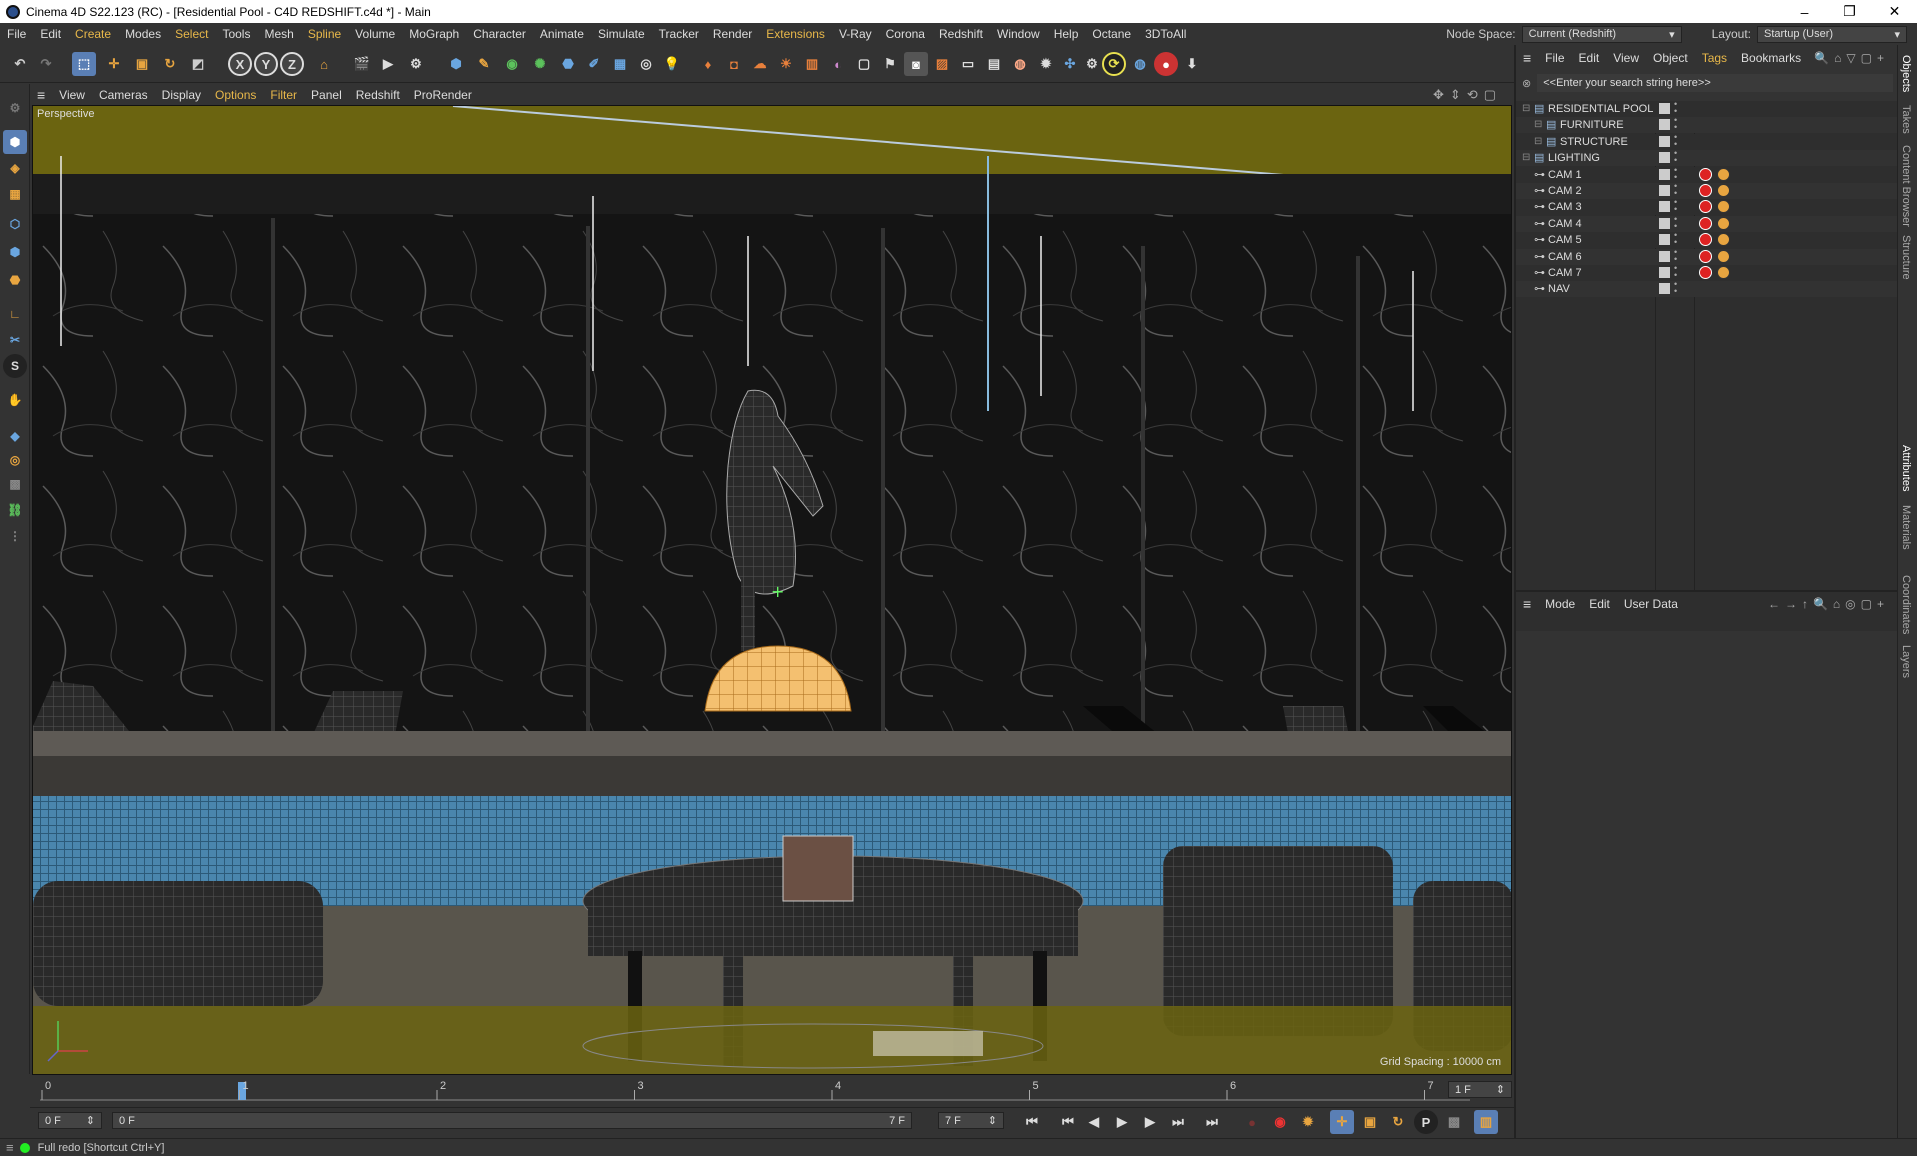 Image resolution: width=1917 pixels, height=1156 pixels. I want to click on side-tab-attributes: Attributes, so click(1906, 468).